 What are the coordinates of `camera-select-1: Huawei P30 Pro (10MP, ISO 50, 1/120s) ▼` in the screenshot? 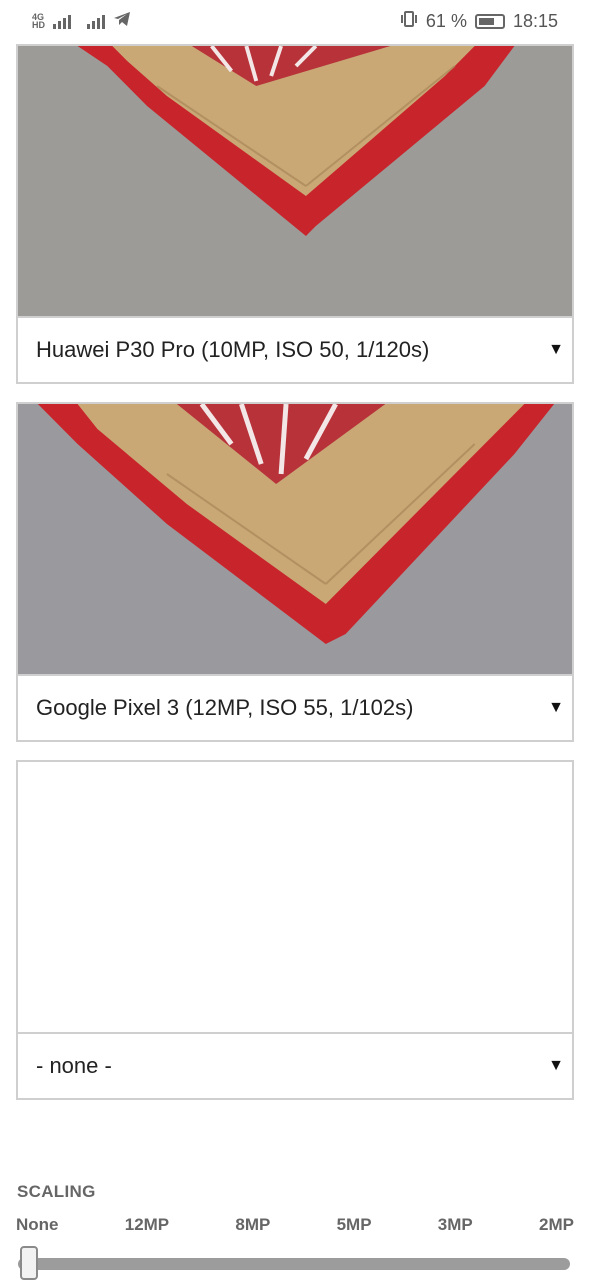 It's located at (295, 349).